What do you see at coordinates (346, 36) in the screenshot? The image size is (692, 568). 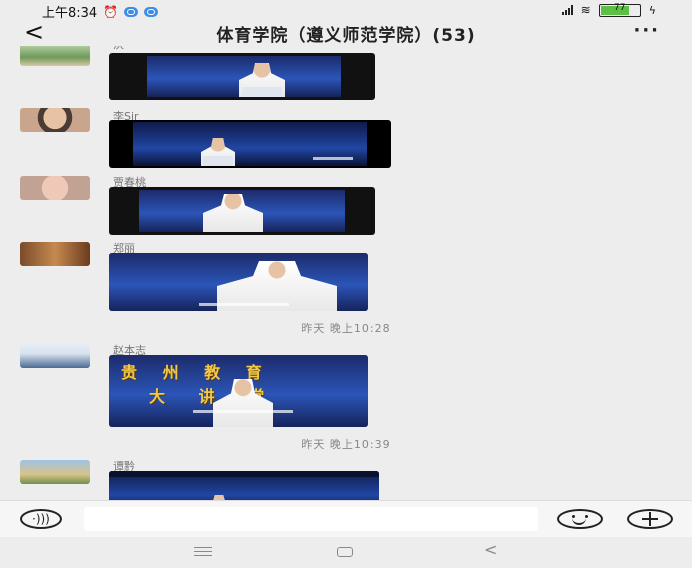 I see `chat-title: 体育学院（遵义师范学院）(53)` at bounding box center [346, 36].